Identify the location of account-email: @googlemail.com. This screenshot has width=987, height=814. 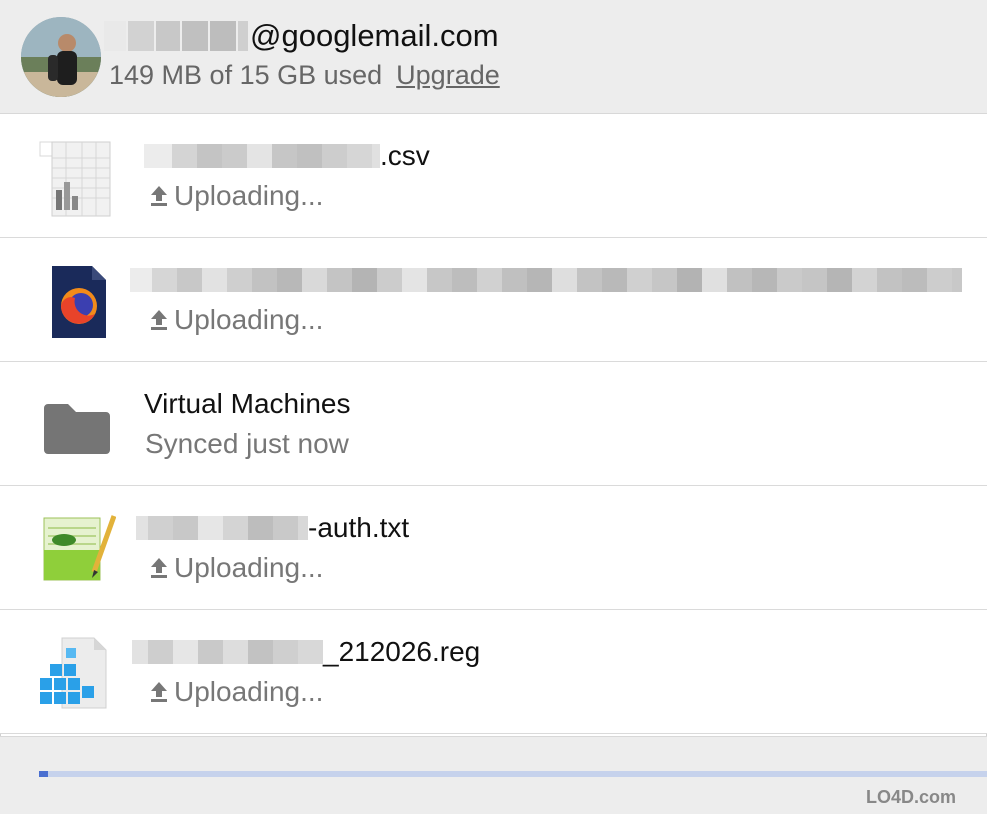
(301, 36).